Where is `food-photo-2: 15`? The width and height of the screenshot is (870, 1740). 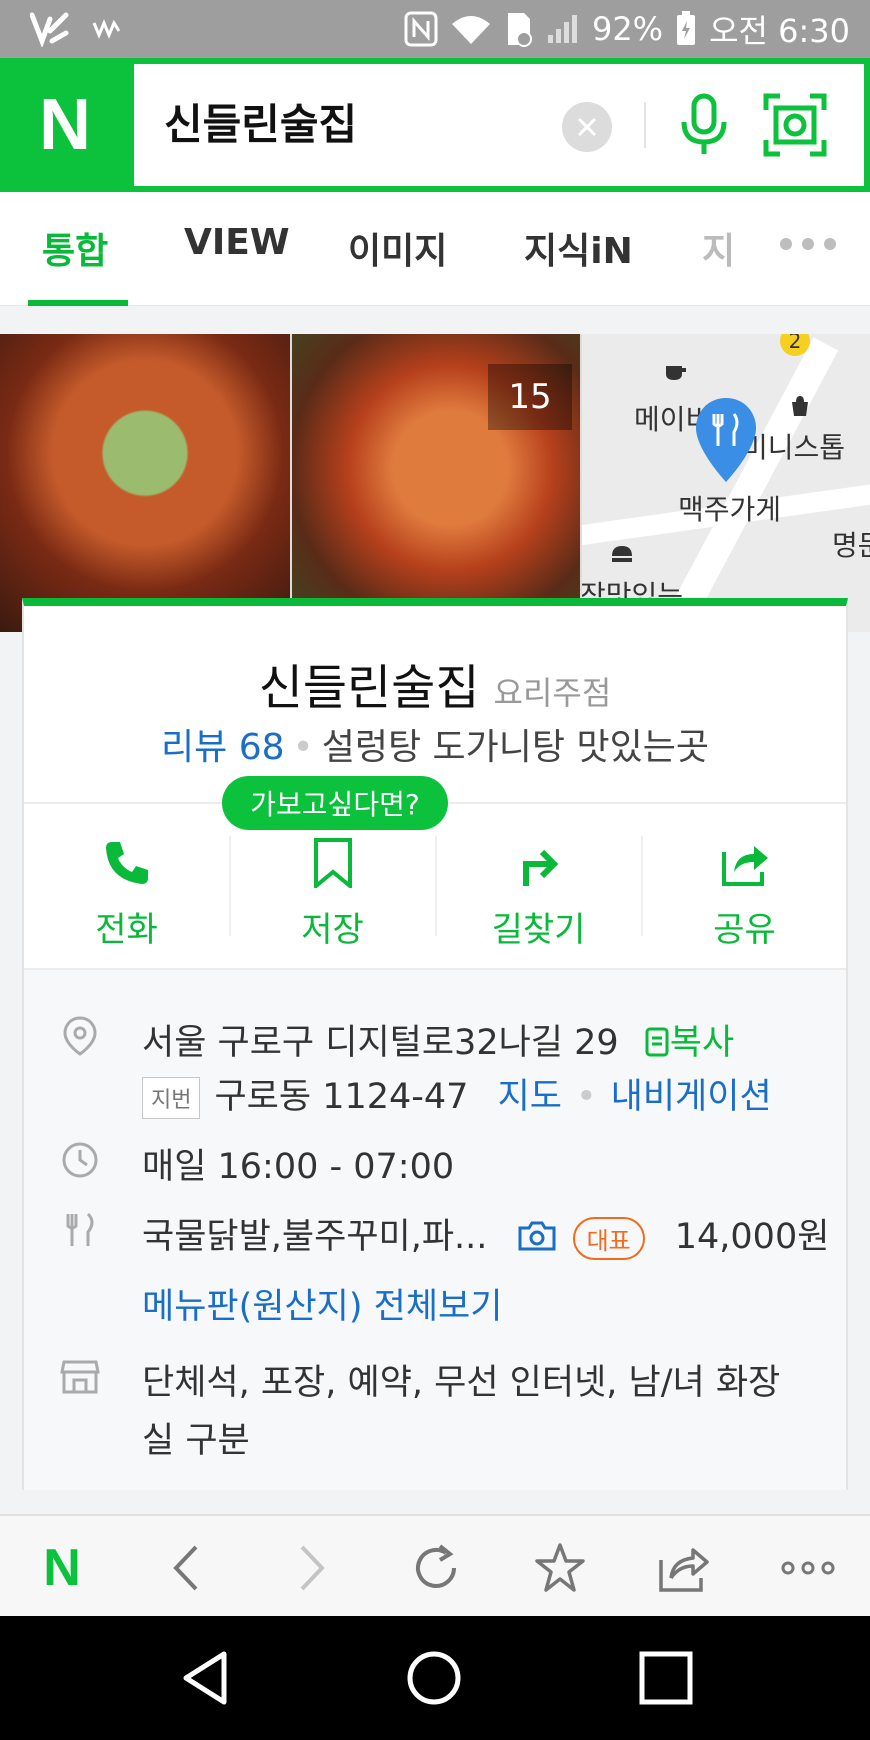 food-photo-2: 15 is located at coordinates (436, 483).